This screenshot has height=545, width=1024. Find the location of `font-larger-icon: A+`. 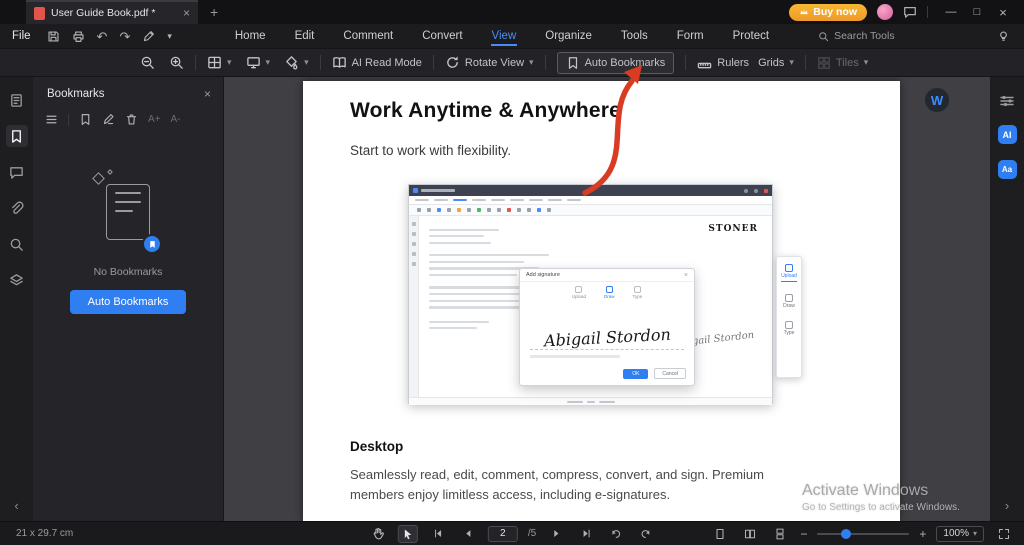

font-larger-icon: A+ is located at coordinates (154, 119).